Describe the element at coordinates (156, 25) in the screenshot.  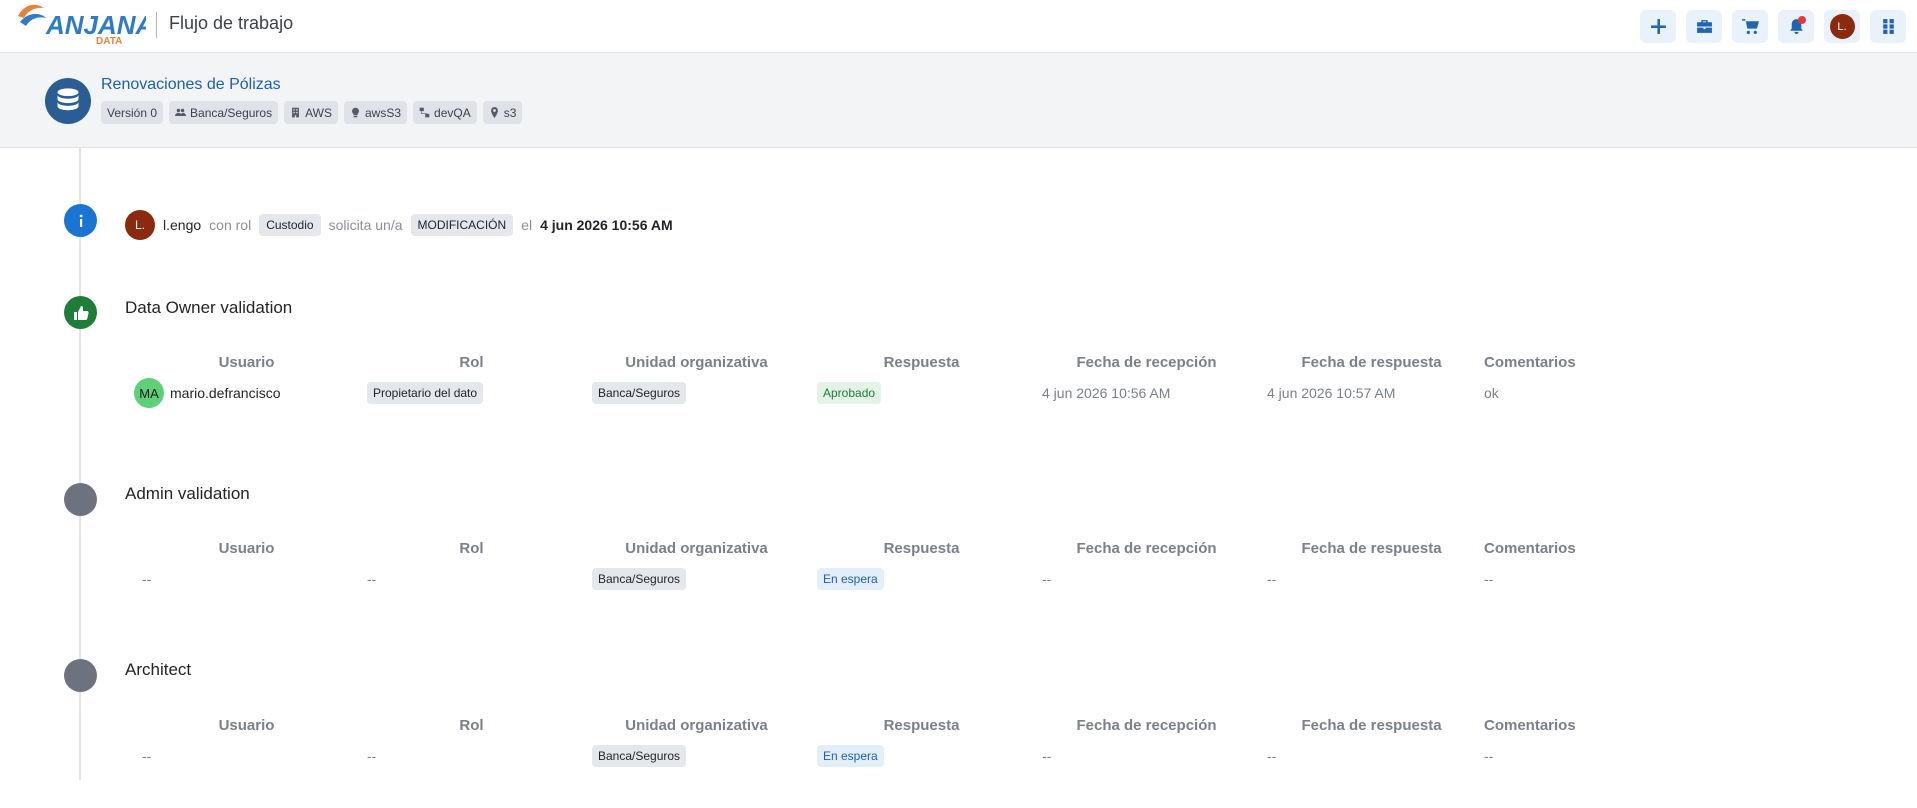
I see `logo-separator` at that location.